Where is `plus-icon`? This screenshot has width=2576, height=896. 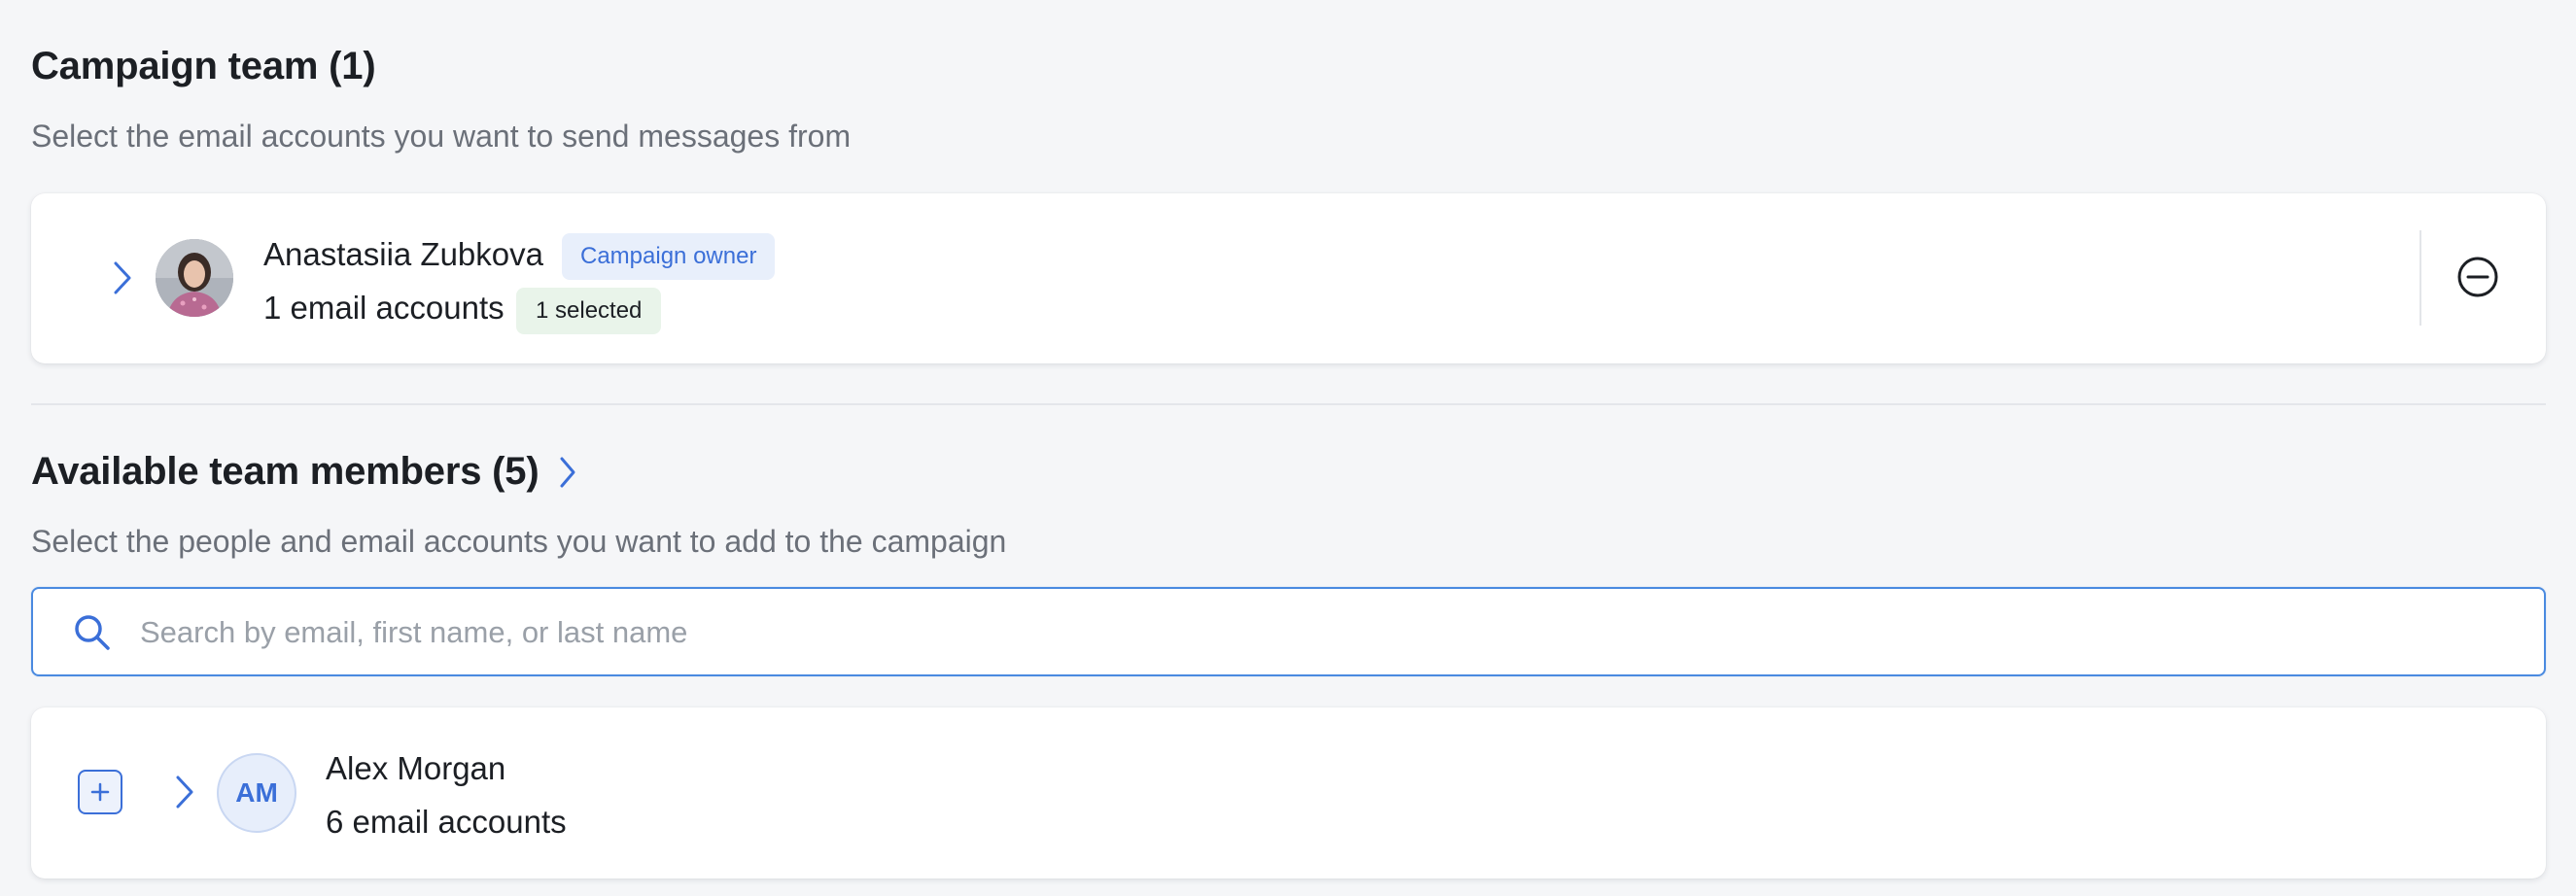 plus-icon is located at coordinates (100, 792).